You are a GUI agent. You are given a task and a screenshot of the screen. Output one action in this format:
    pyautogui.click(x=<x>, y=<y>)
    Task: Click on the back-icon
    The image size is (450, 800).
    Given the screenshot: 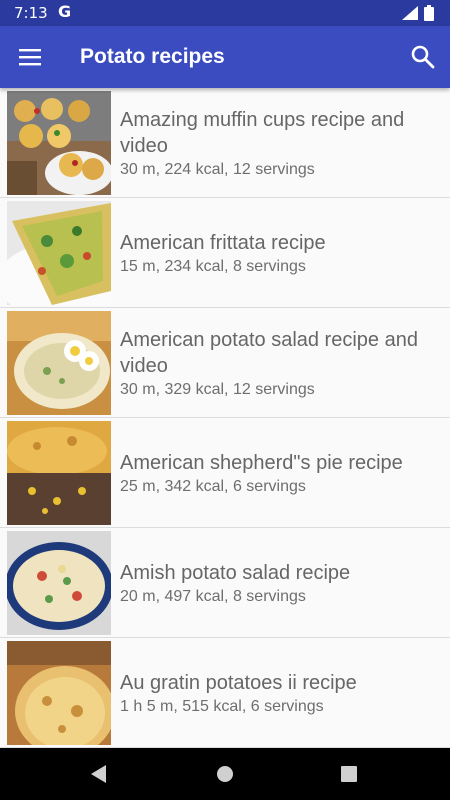 What is the action you would take?
    pyautogui.click(x=99, y=774)
    